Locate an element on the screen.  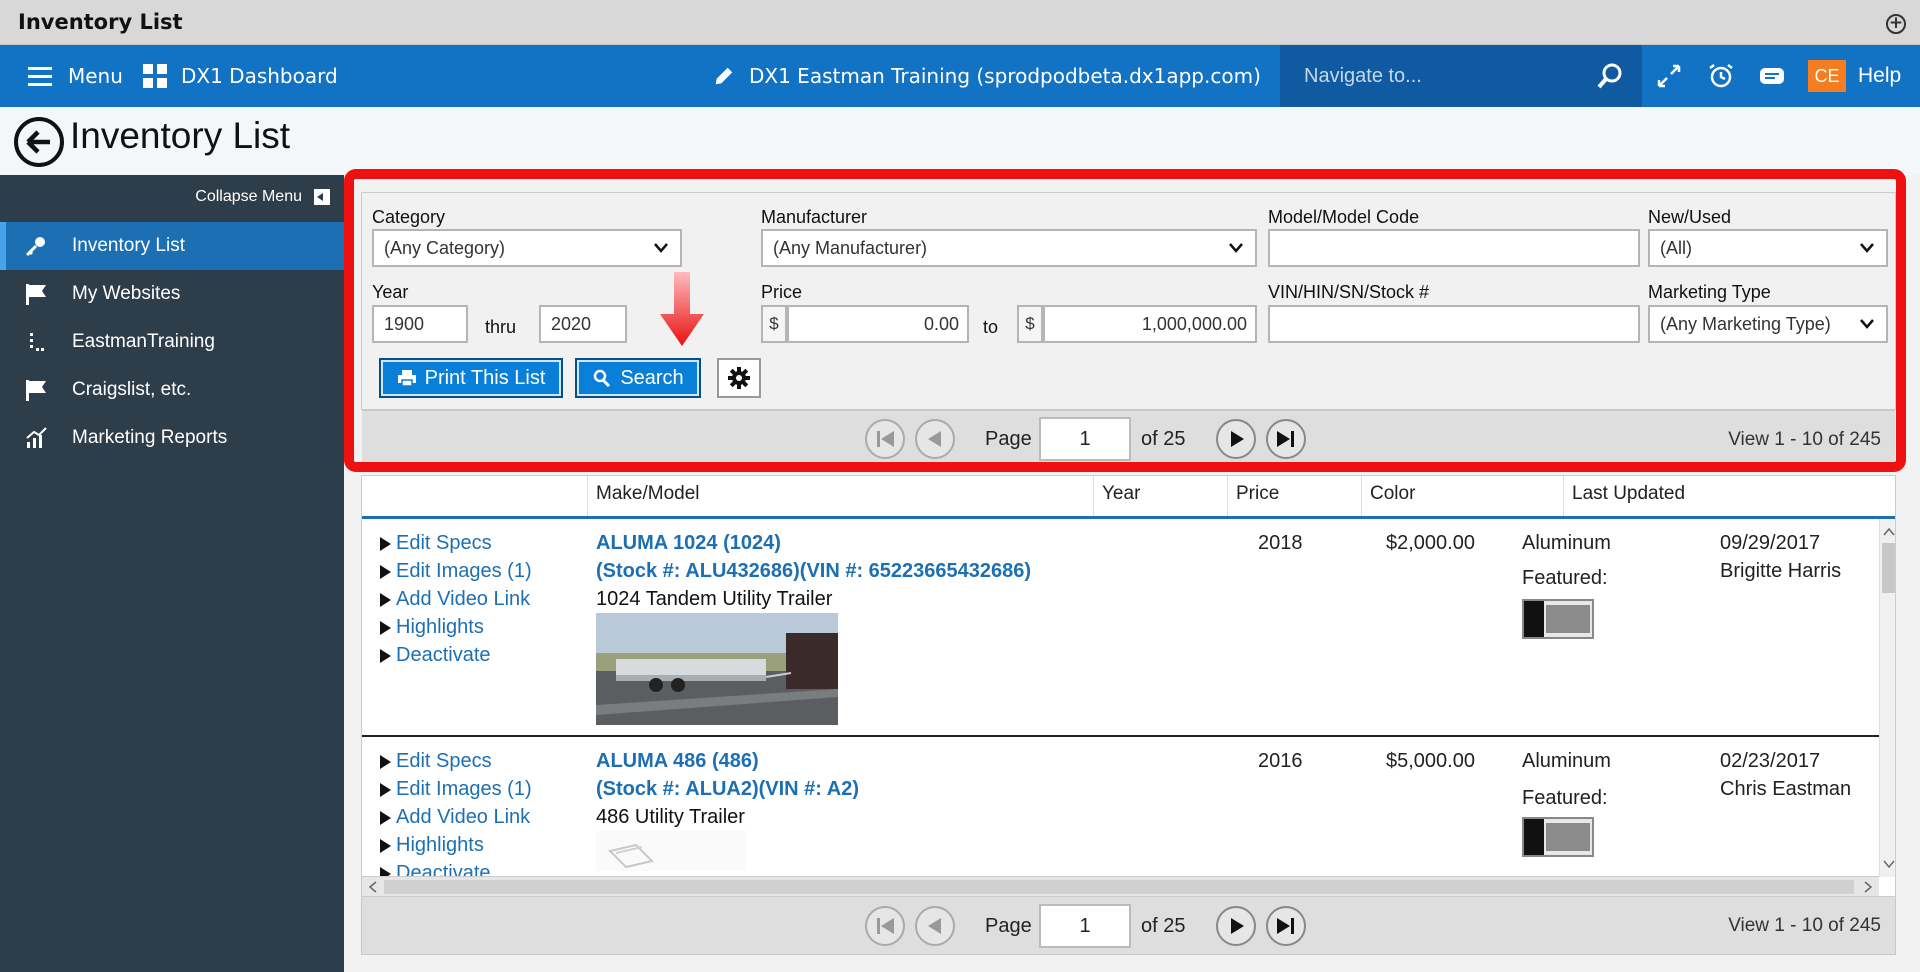
manufacturer-select: (Any Manufacturer) is located at coordinates (1009, 248).